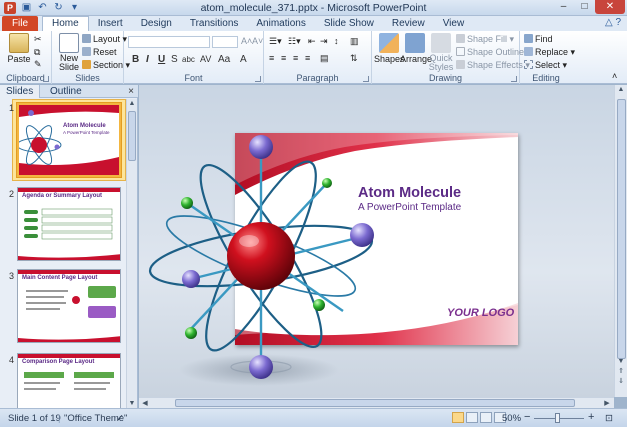 The width and height of the screenshot is (627, 427). What do you see at coordinates (527, 417) in the screenshot?
I see `zoom-out-button: −` at bounding box center [527, 417].